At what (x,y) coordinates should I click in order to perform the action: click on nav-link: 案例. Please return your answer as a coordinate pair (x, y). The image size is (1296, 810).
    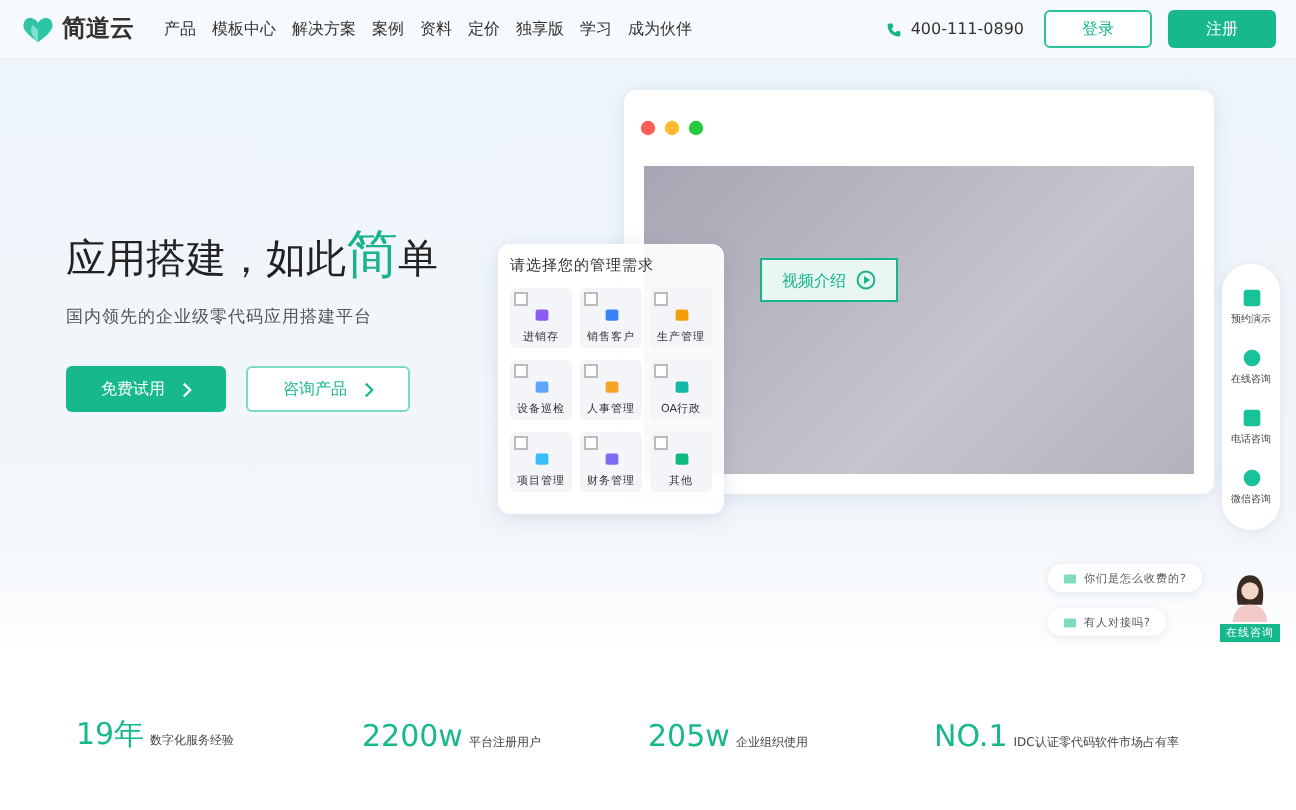
    Looking at the image, I should click on (388, 29).